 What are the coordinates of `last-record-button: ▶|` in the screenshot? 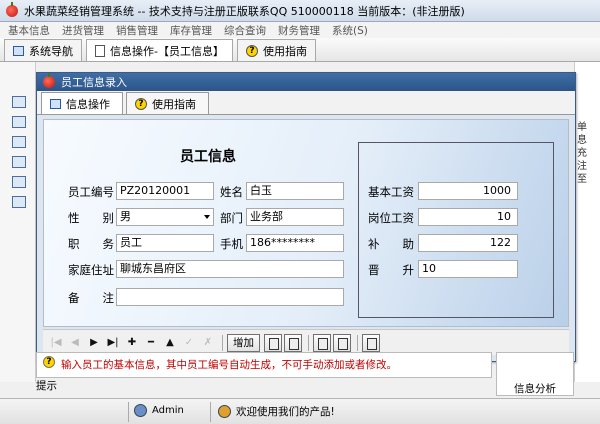 It's located at (113, 343).